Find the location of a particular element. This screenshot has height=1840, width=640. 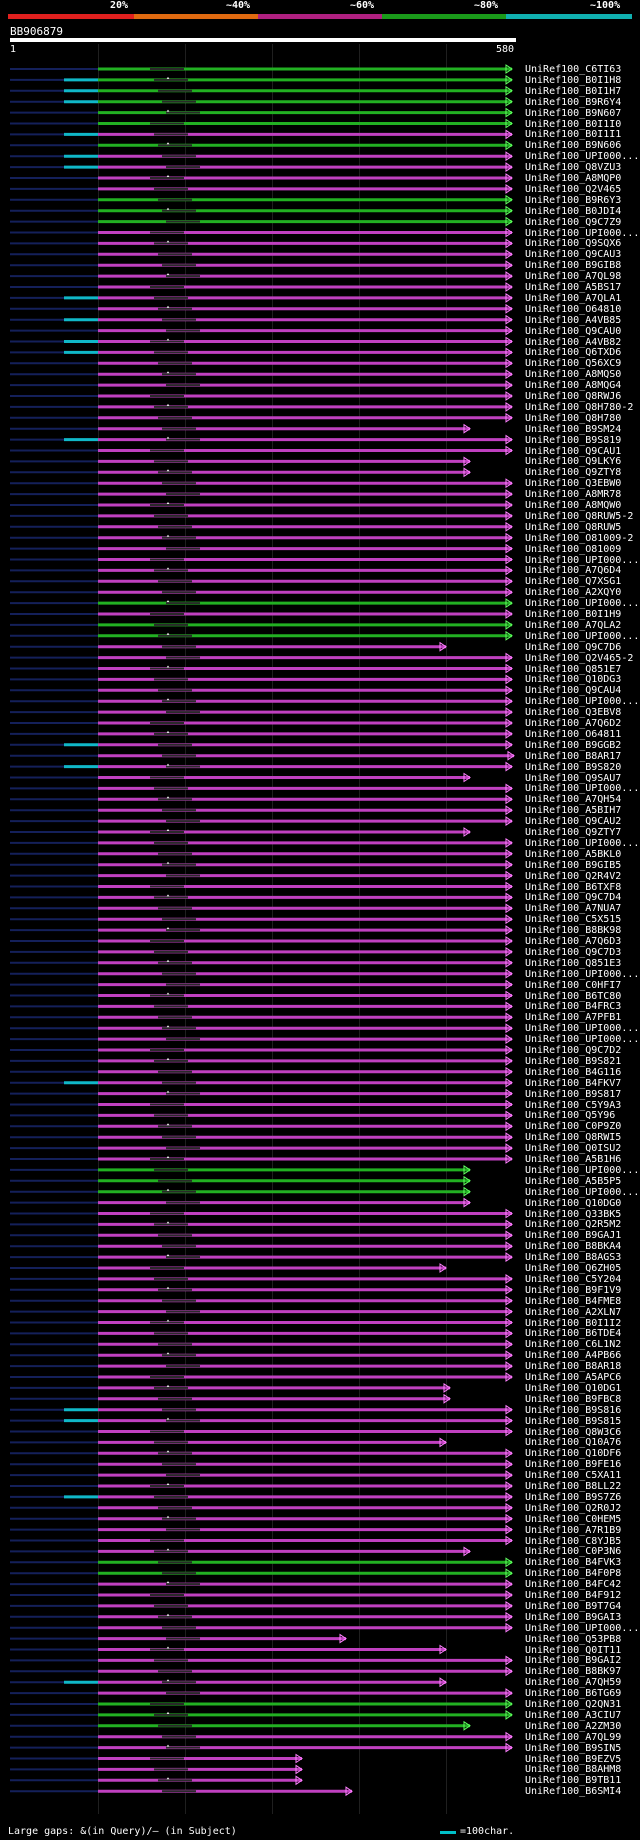

subject-label: UniRef100_Q6ZH05 is located at coordinates (581, 1268).